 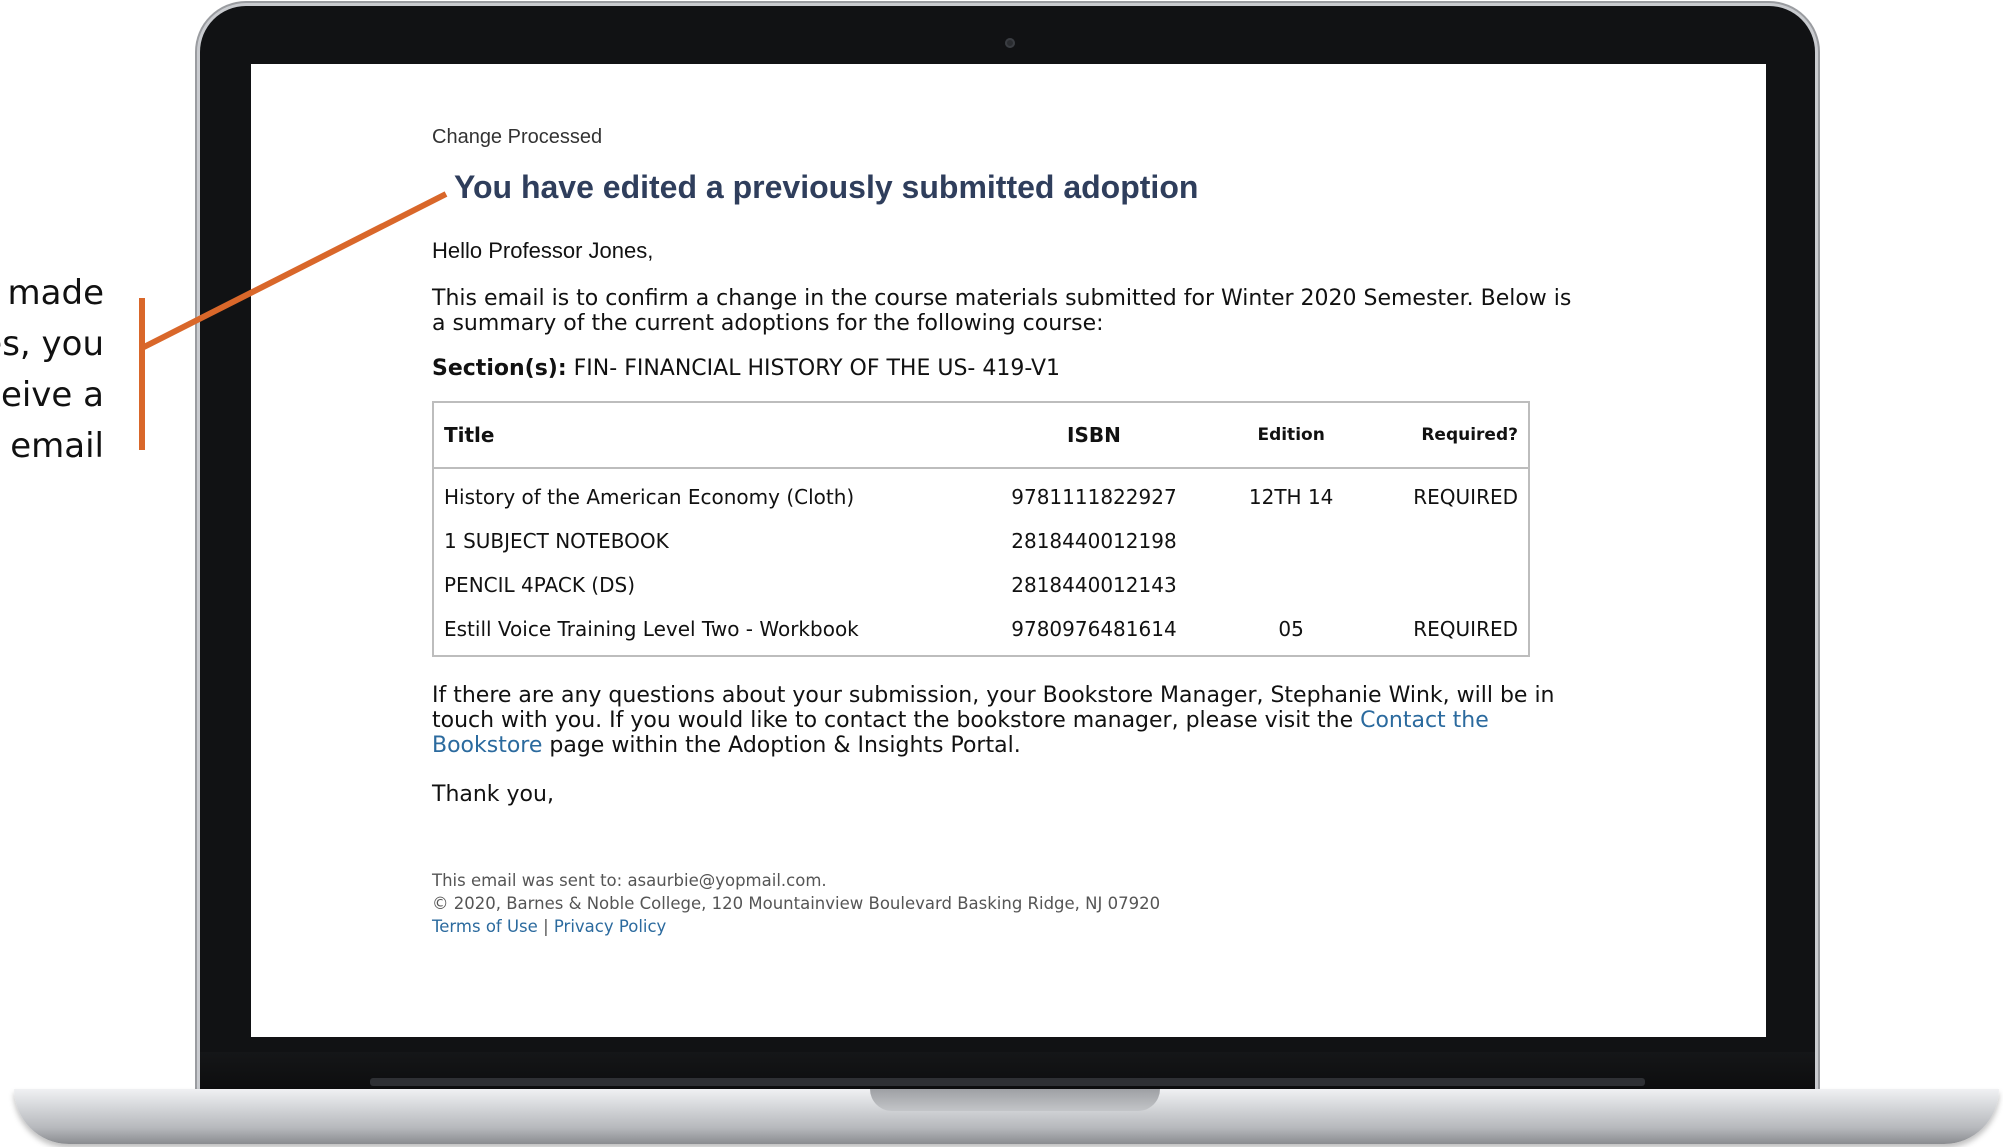 What do you see at coordinates (1007, 926) in the screenshot?
I see `footer-links: Terms of Use | Privacy Policy` at bounding box center [1007, 926].